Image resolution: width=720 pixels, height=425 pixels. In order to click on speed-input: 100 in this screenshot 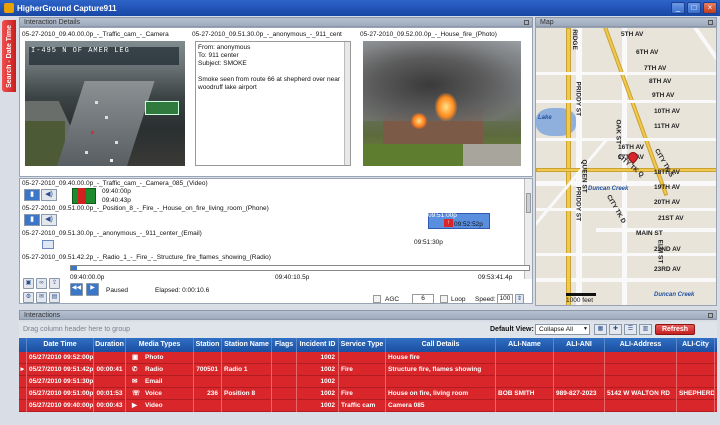, I will do `click(505, 299)`.